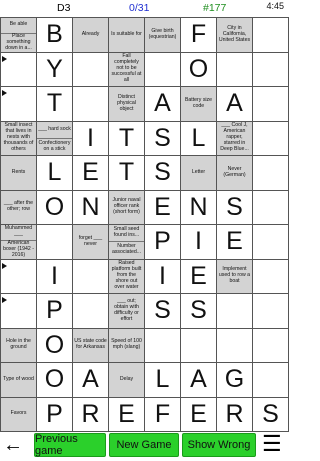 The image size is (320, 461). I want to click on clue-cell: Speed of 100 mph (slang), so click(126, 345).